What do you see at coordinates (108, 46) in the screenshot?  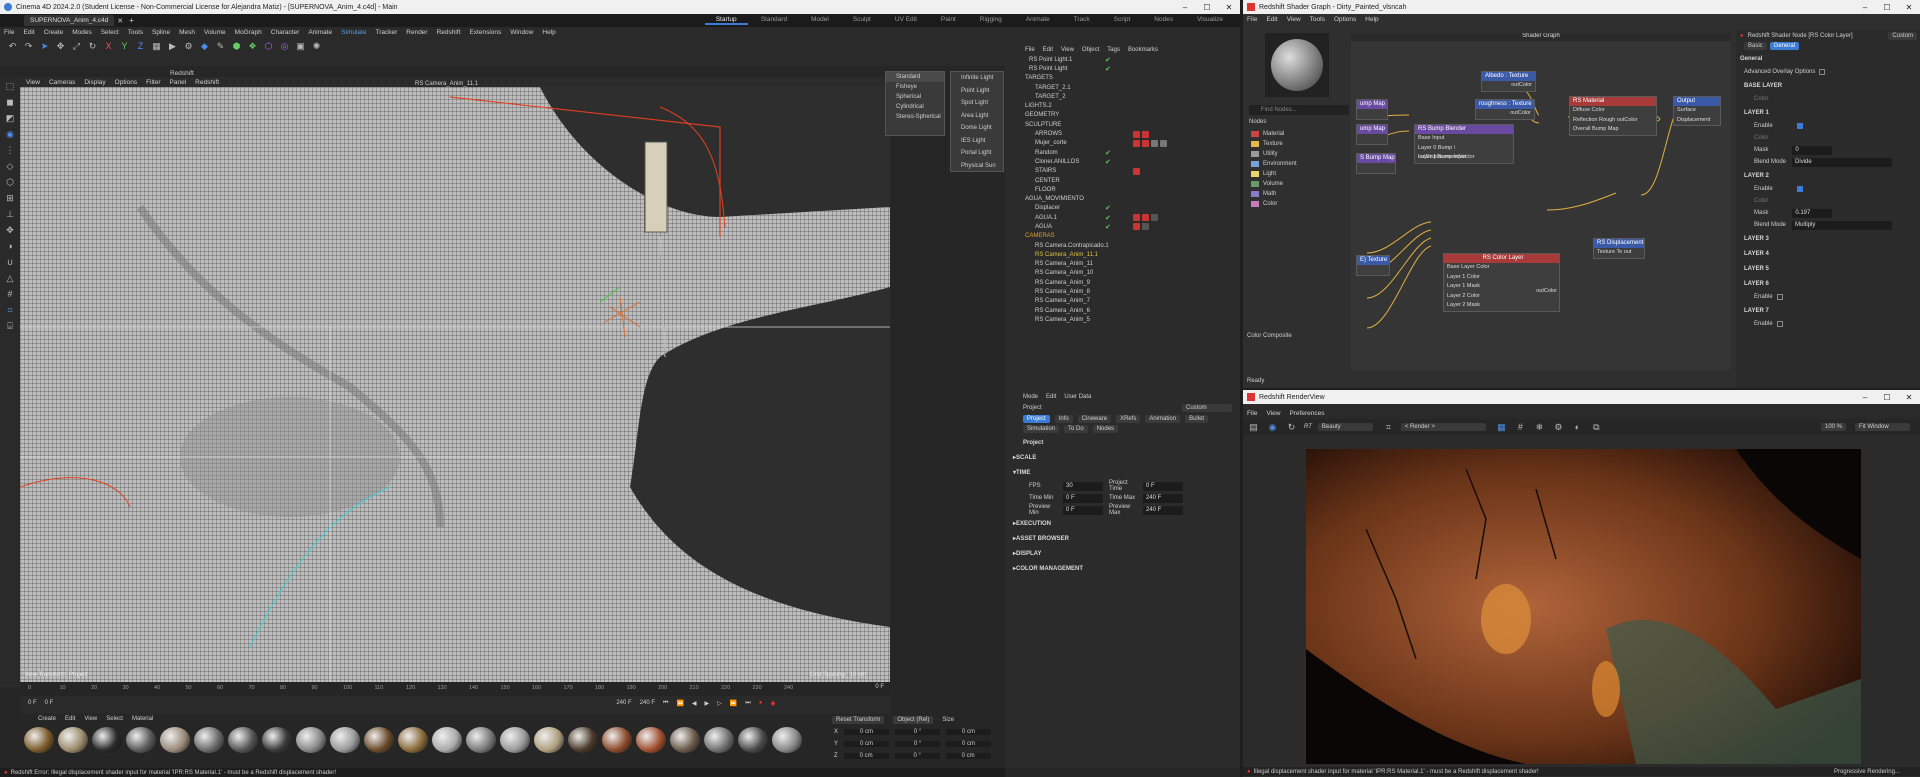 I see `axis-x-icon: X` at bounding box center [108, 46].